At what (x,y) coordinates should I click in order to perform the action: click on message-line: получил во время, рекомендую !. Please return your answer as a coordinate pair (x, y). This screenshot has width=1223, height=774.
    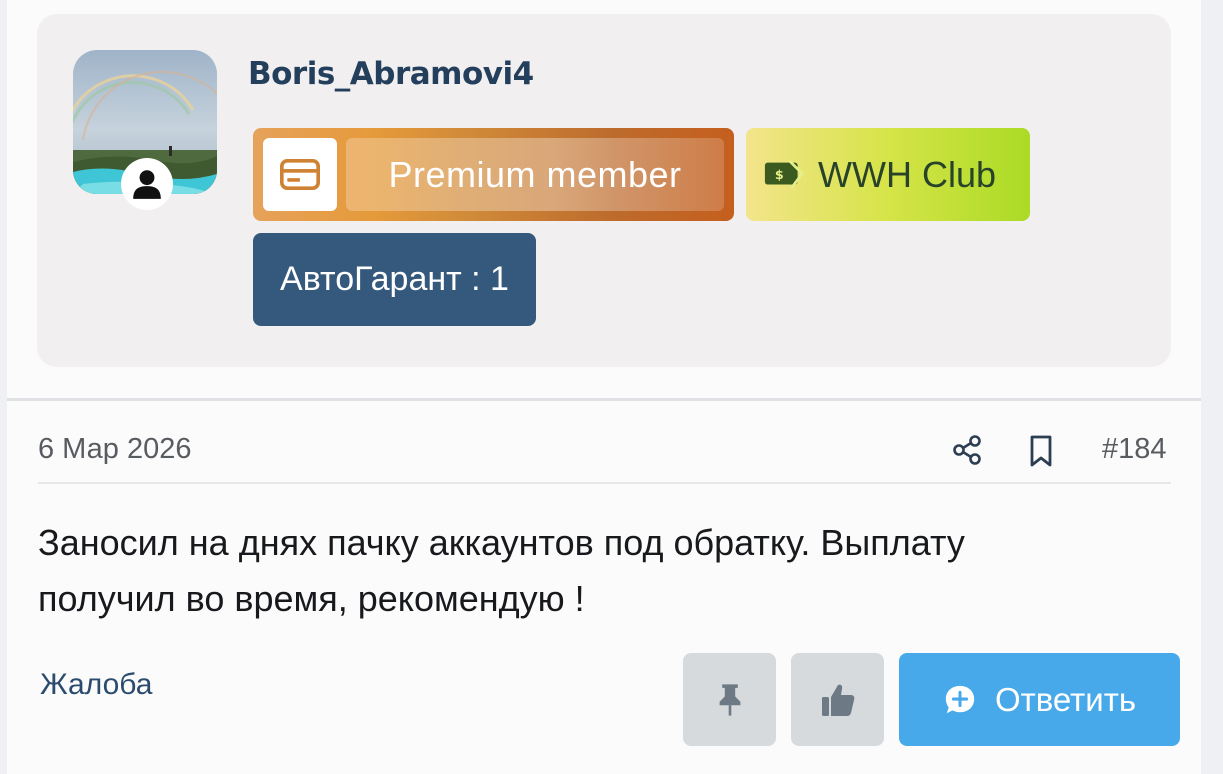
    Looking at the image, I should click on (311, 598).